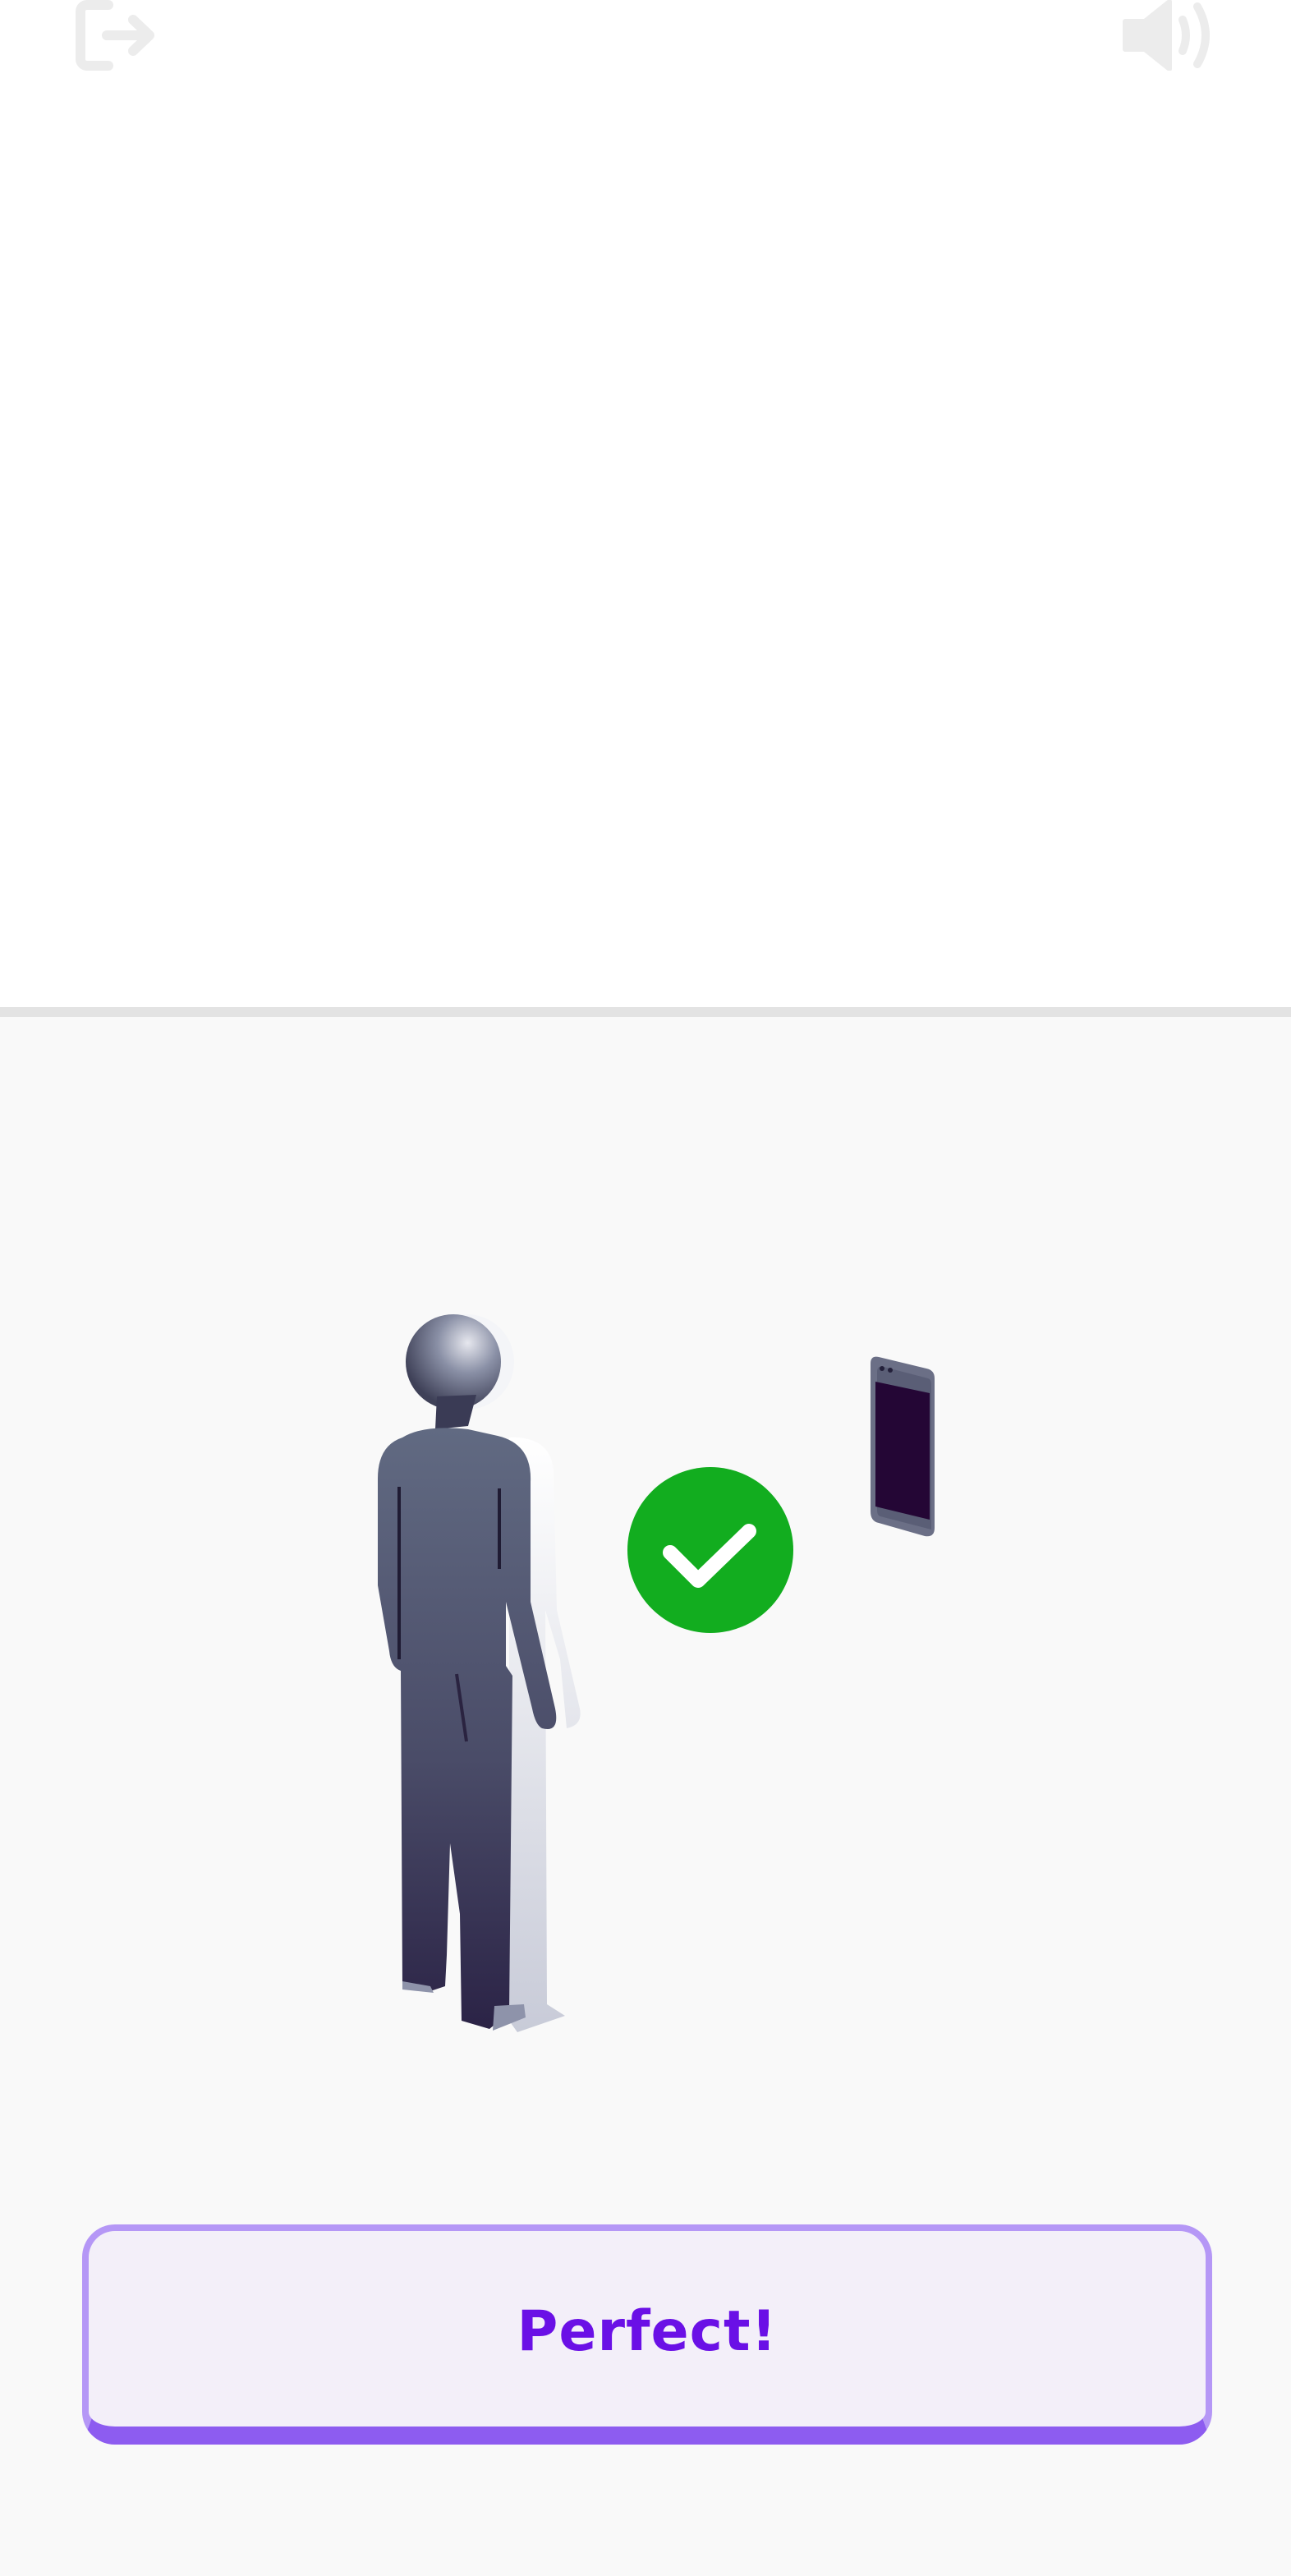  Describe the element at coordinates (1166, 35) in the screenshot. I see `speaker-icon` at that location.